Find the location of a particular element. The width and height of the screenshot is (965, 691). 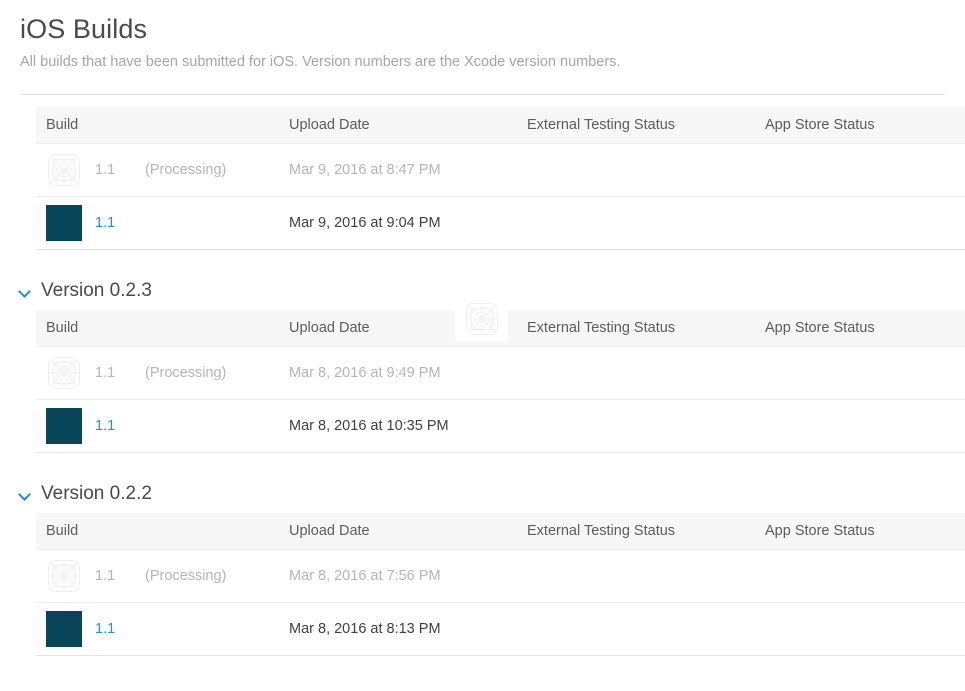

version-heading: Version 0.2.3 is located at coordinates (482, 291).